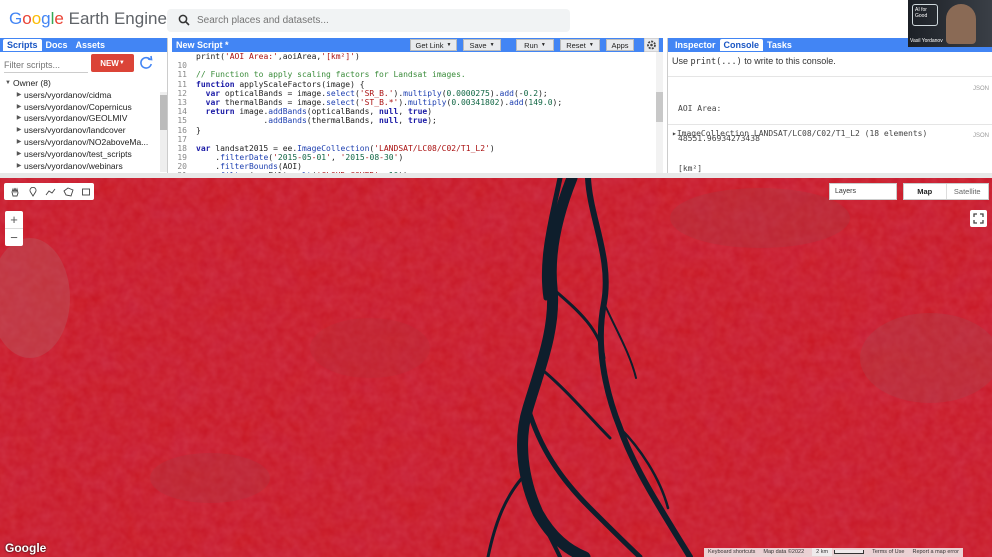  Describe the element at coordinates (535, 45) in the screenshot. I see `run-button: Run ▼` at that location.